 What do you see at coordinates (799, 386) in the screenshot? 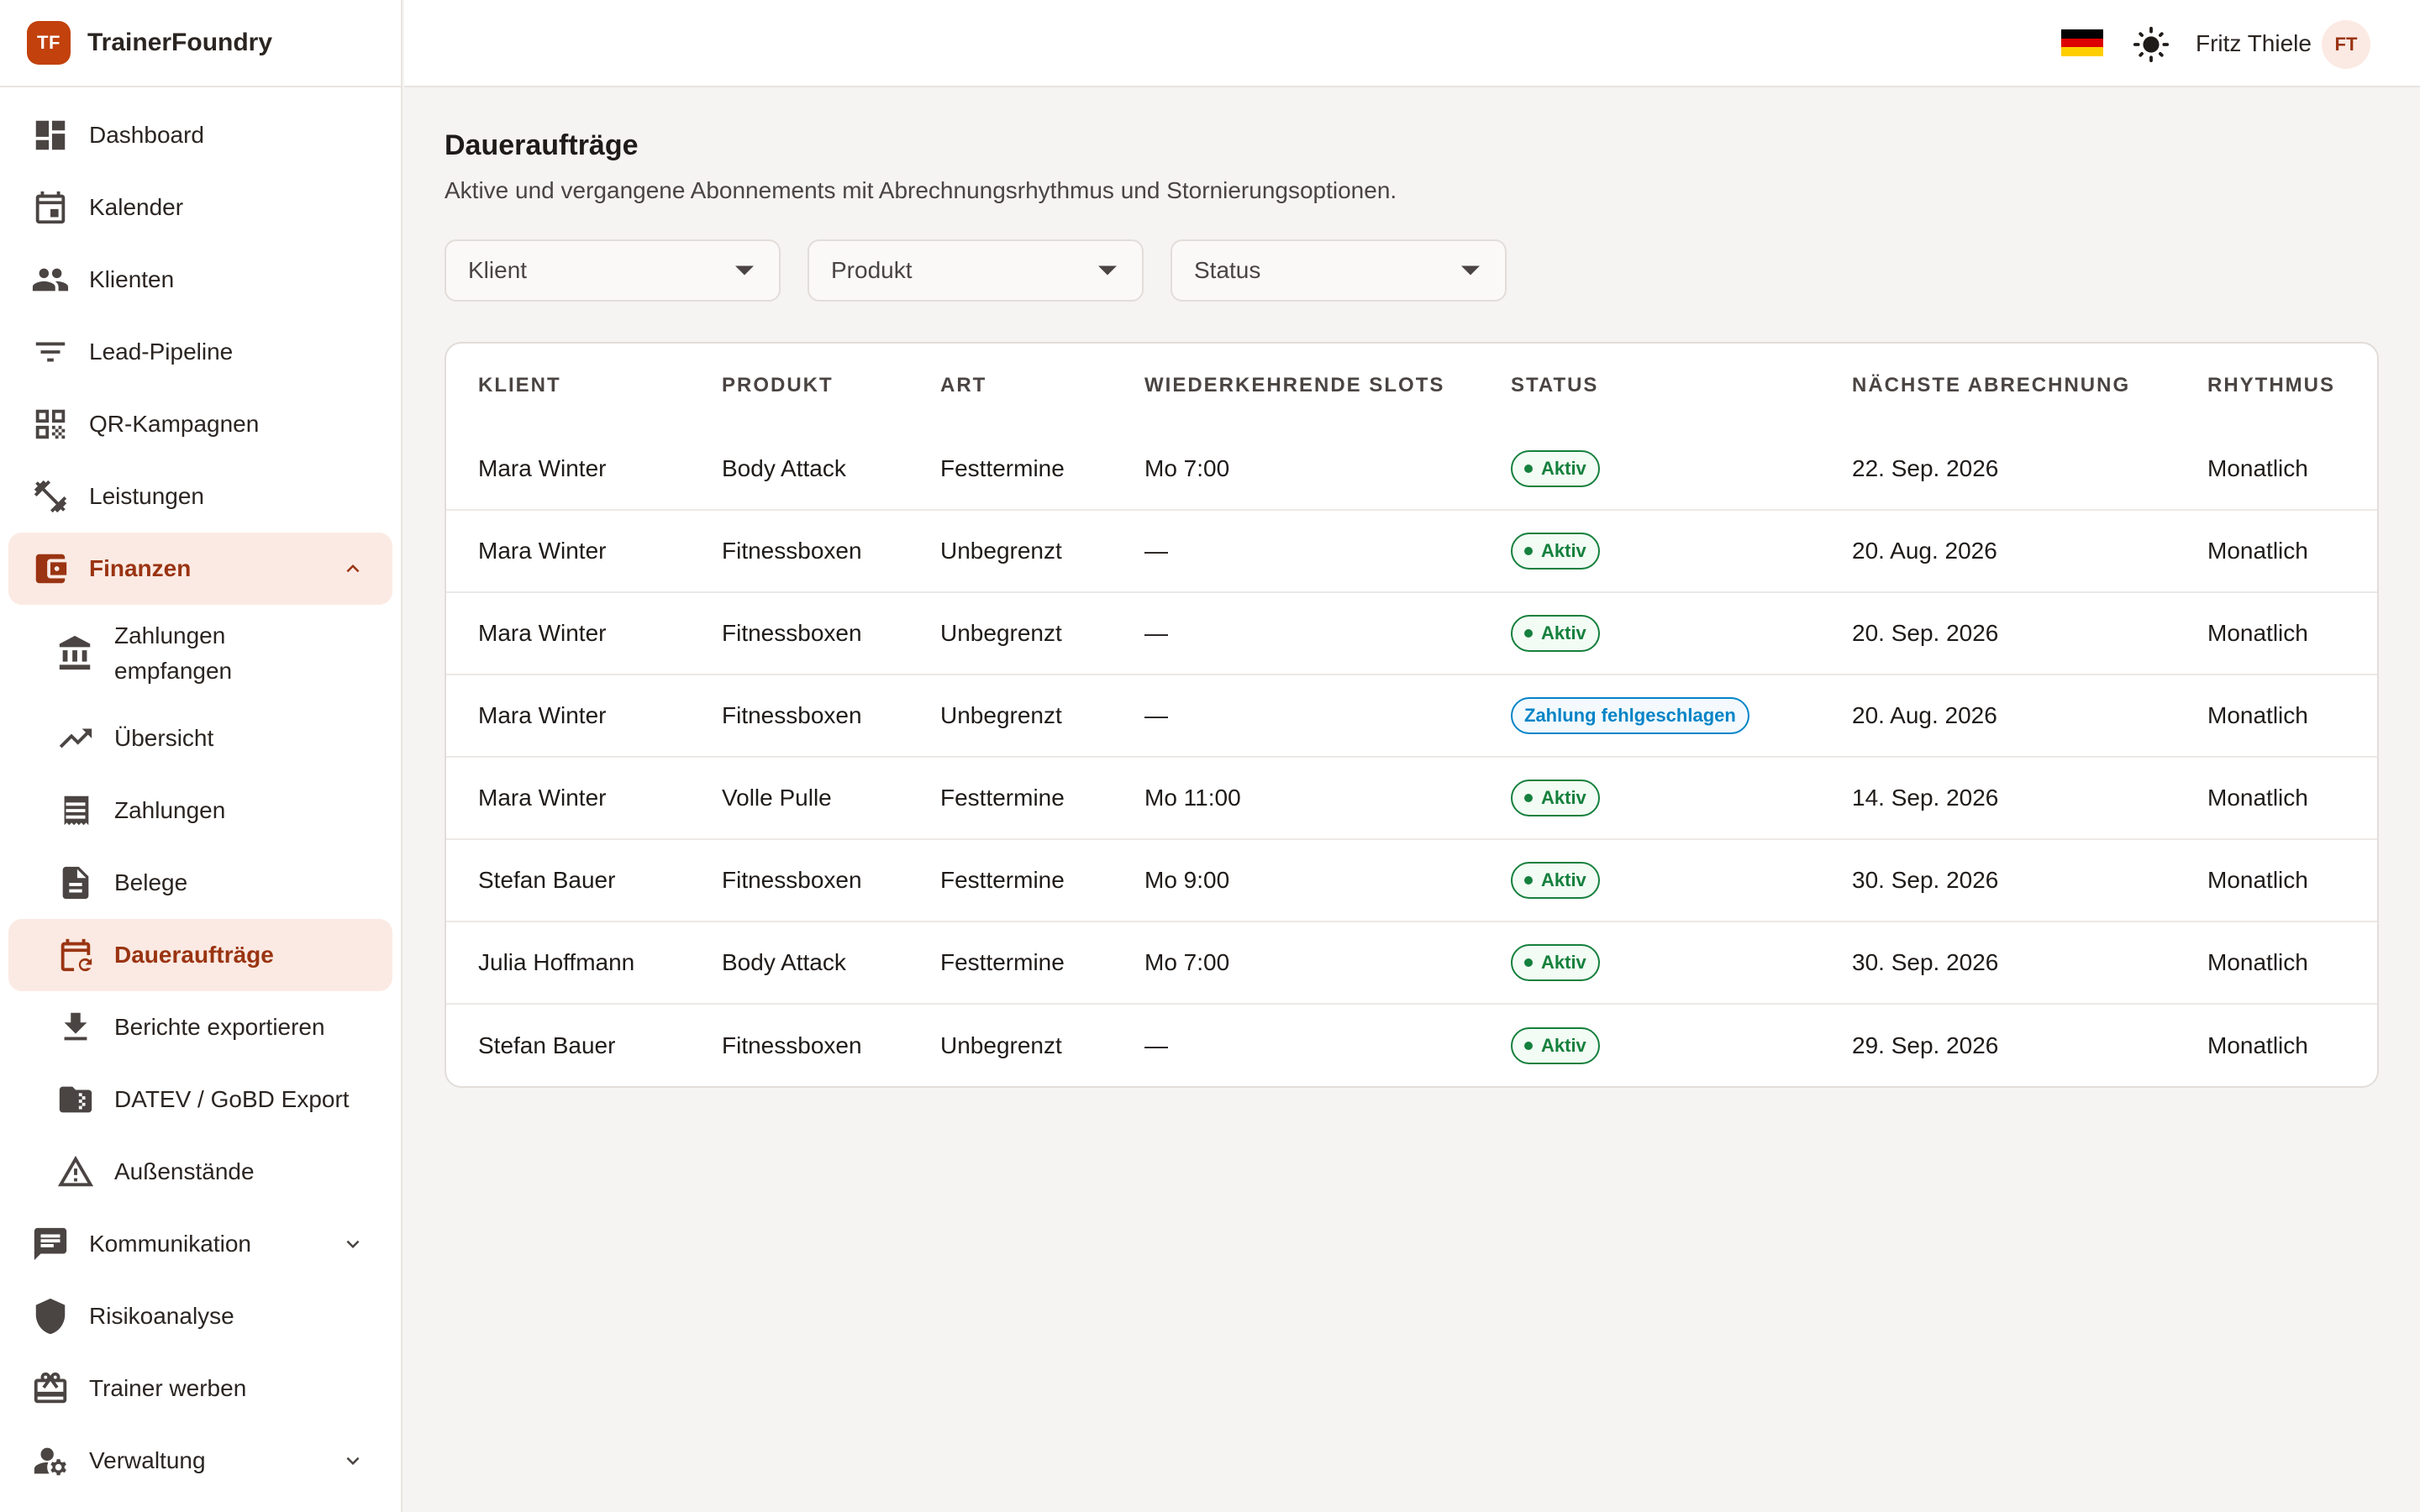
I see `column-header-product: PRODUKT` at bounding box center [799, 386].